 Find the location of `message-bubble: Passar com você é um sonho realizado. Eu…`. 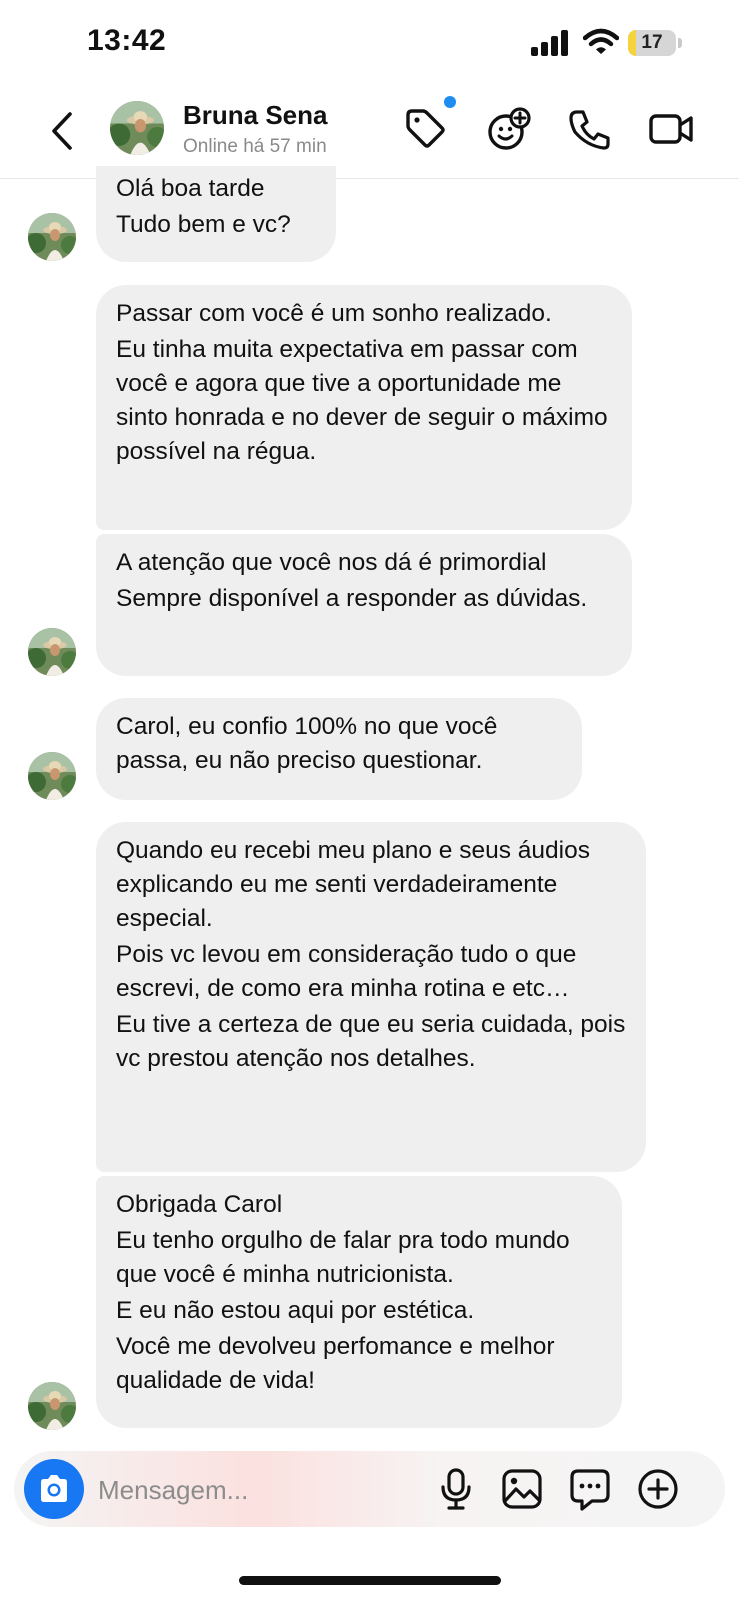

message-bubble: Passar com você é um sonho realizado. Eu… is located at coordinates (364, 407).